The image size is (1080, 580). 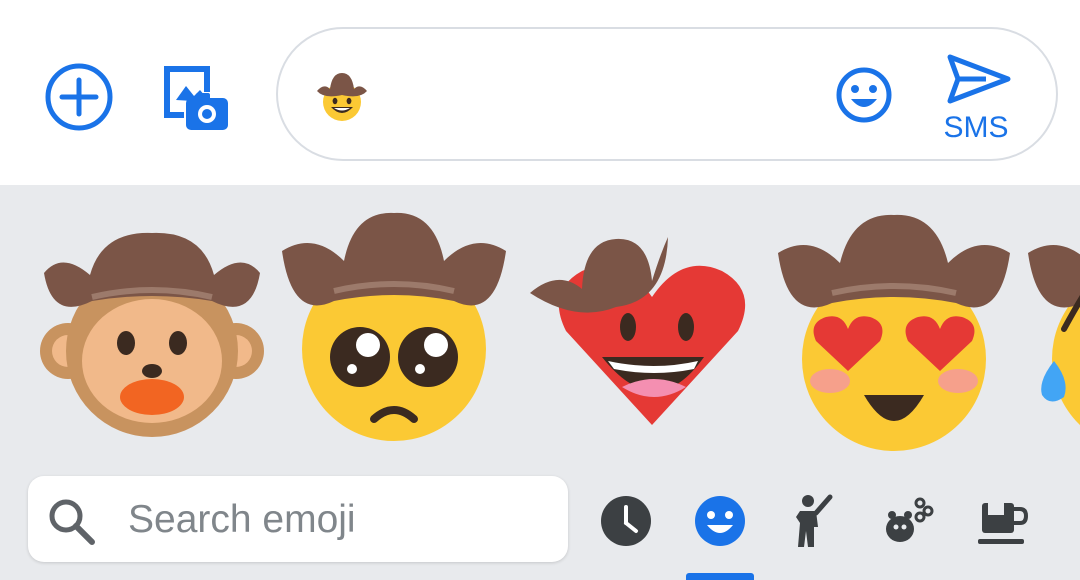 I want to click on selected-tab-indicator, so click(x=720, y=576).